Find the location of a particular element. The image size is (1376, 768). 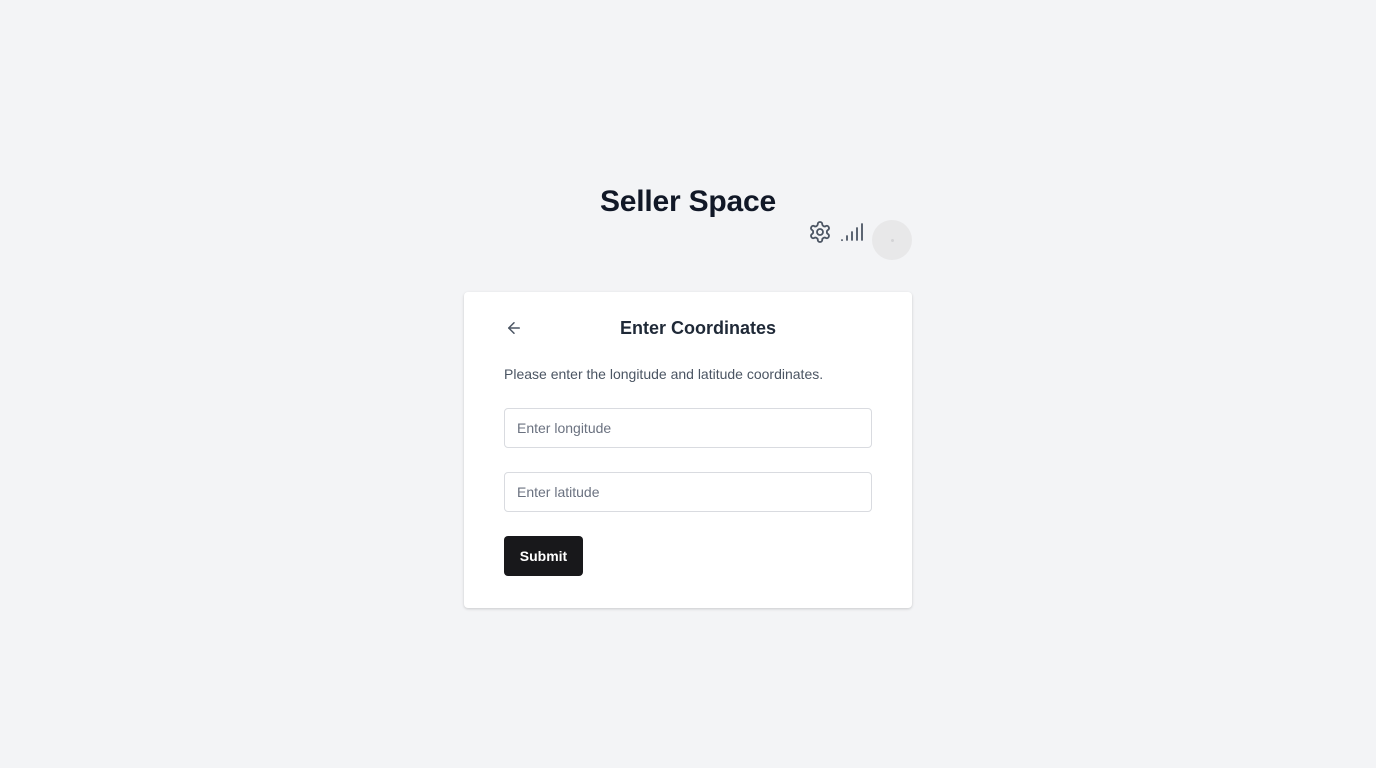

signal-icon is located at coordinates (852, 232).